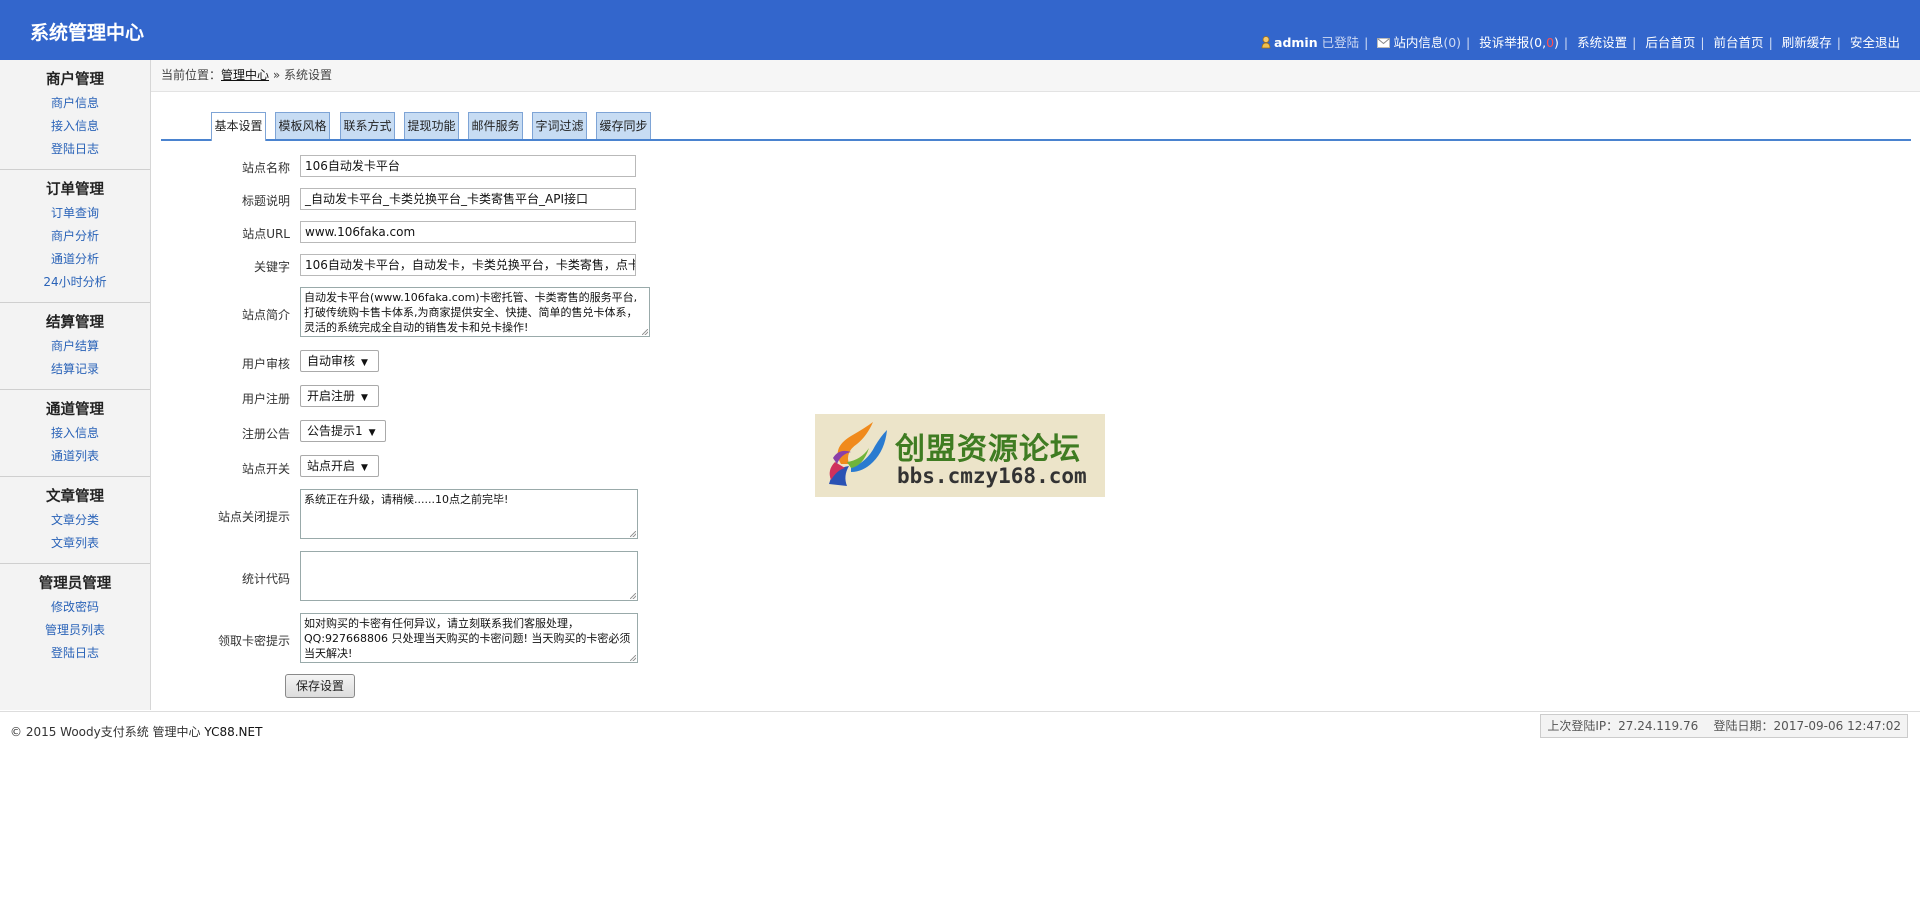 Image resolution: width=1920 pixels, height=911 pixels. I want to click on sidebar-group-settlement: 结算管理 商户结算 结算记录, so click(75, 346).